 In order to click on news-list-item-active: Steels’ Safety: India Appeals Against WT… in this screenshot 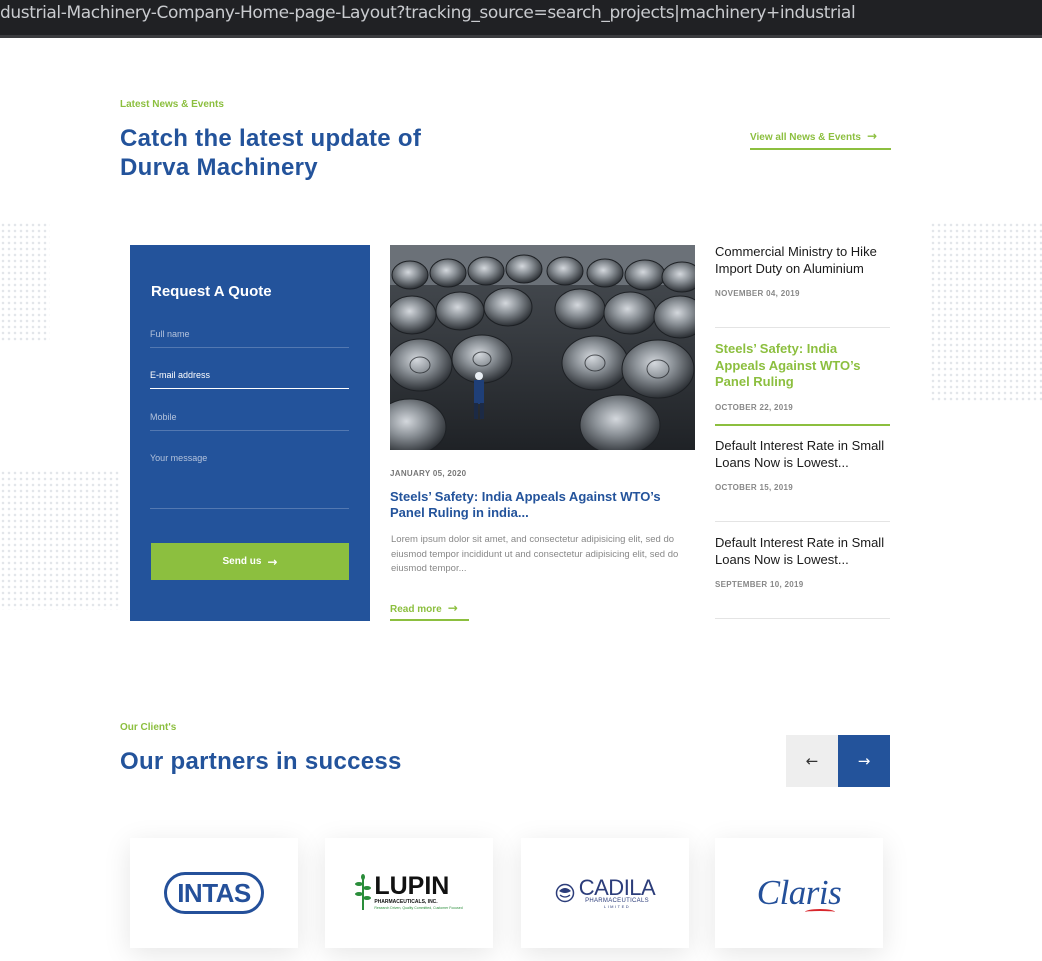, I will do `click(802, 383)`.